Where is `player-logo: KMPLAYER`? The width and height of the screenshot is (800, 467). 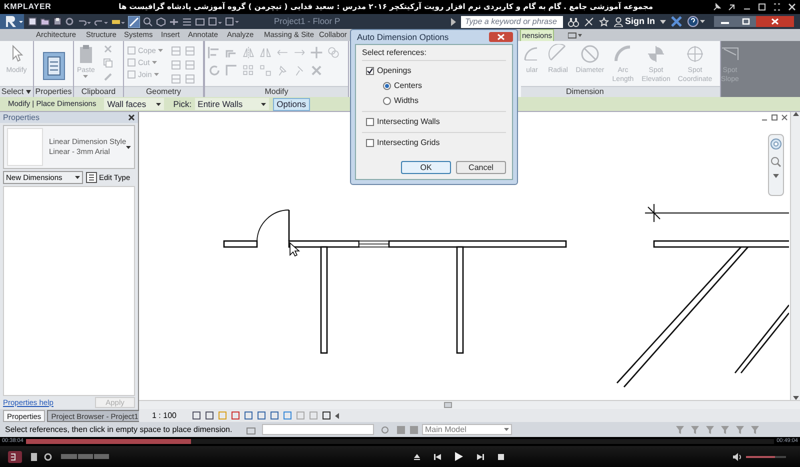
player-logo: KMPLAYER is located at coordinates (28, 7).